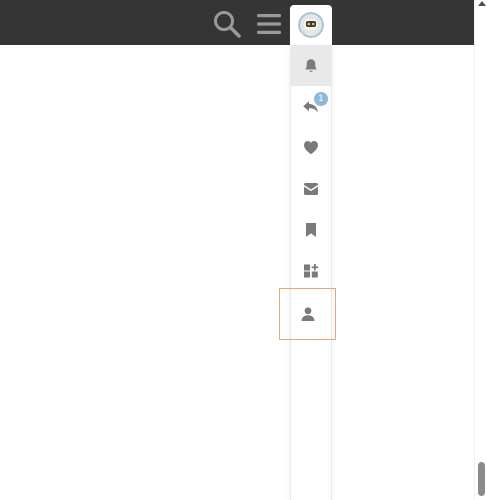 Image resolution: width=487 pixels, height=500 pixels. I want to click on replies-count-badge: 1, so click(321, 99).